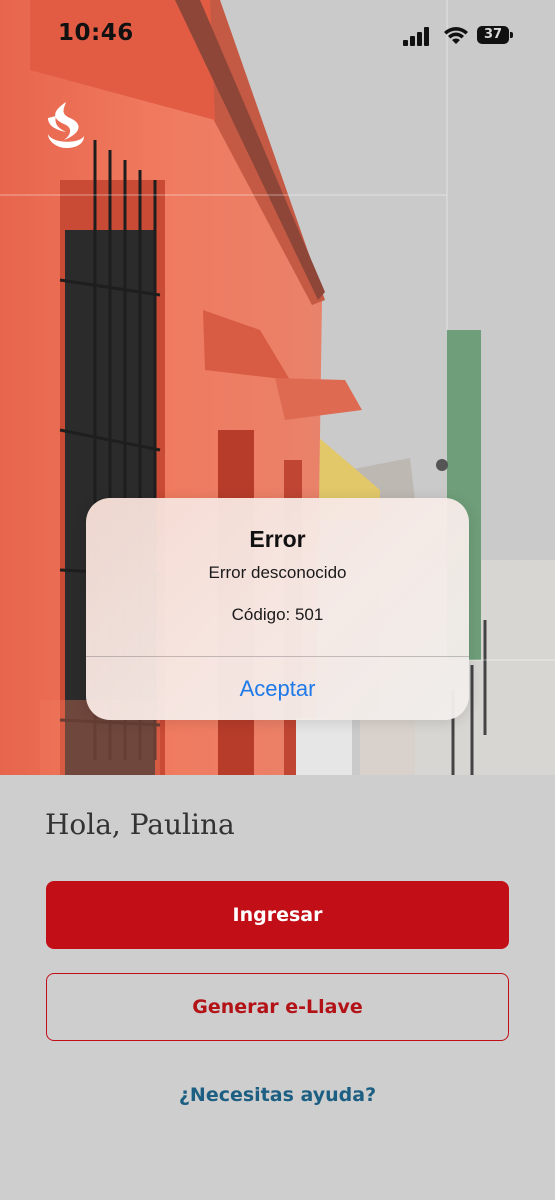 The width and height of the screenshot is (555, 1200). What do you see at coordinates (456, 35) in the screenshot?
I see `wifi-icon` at bounding box center [456, 35].